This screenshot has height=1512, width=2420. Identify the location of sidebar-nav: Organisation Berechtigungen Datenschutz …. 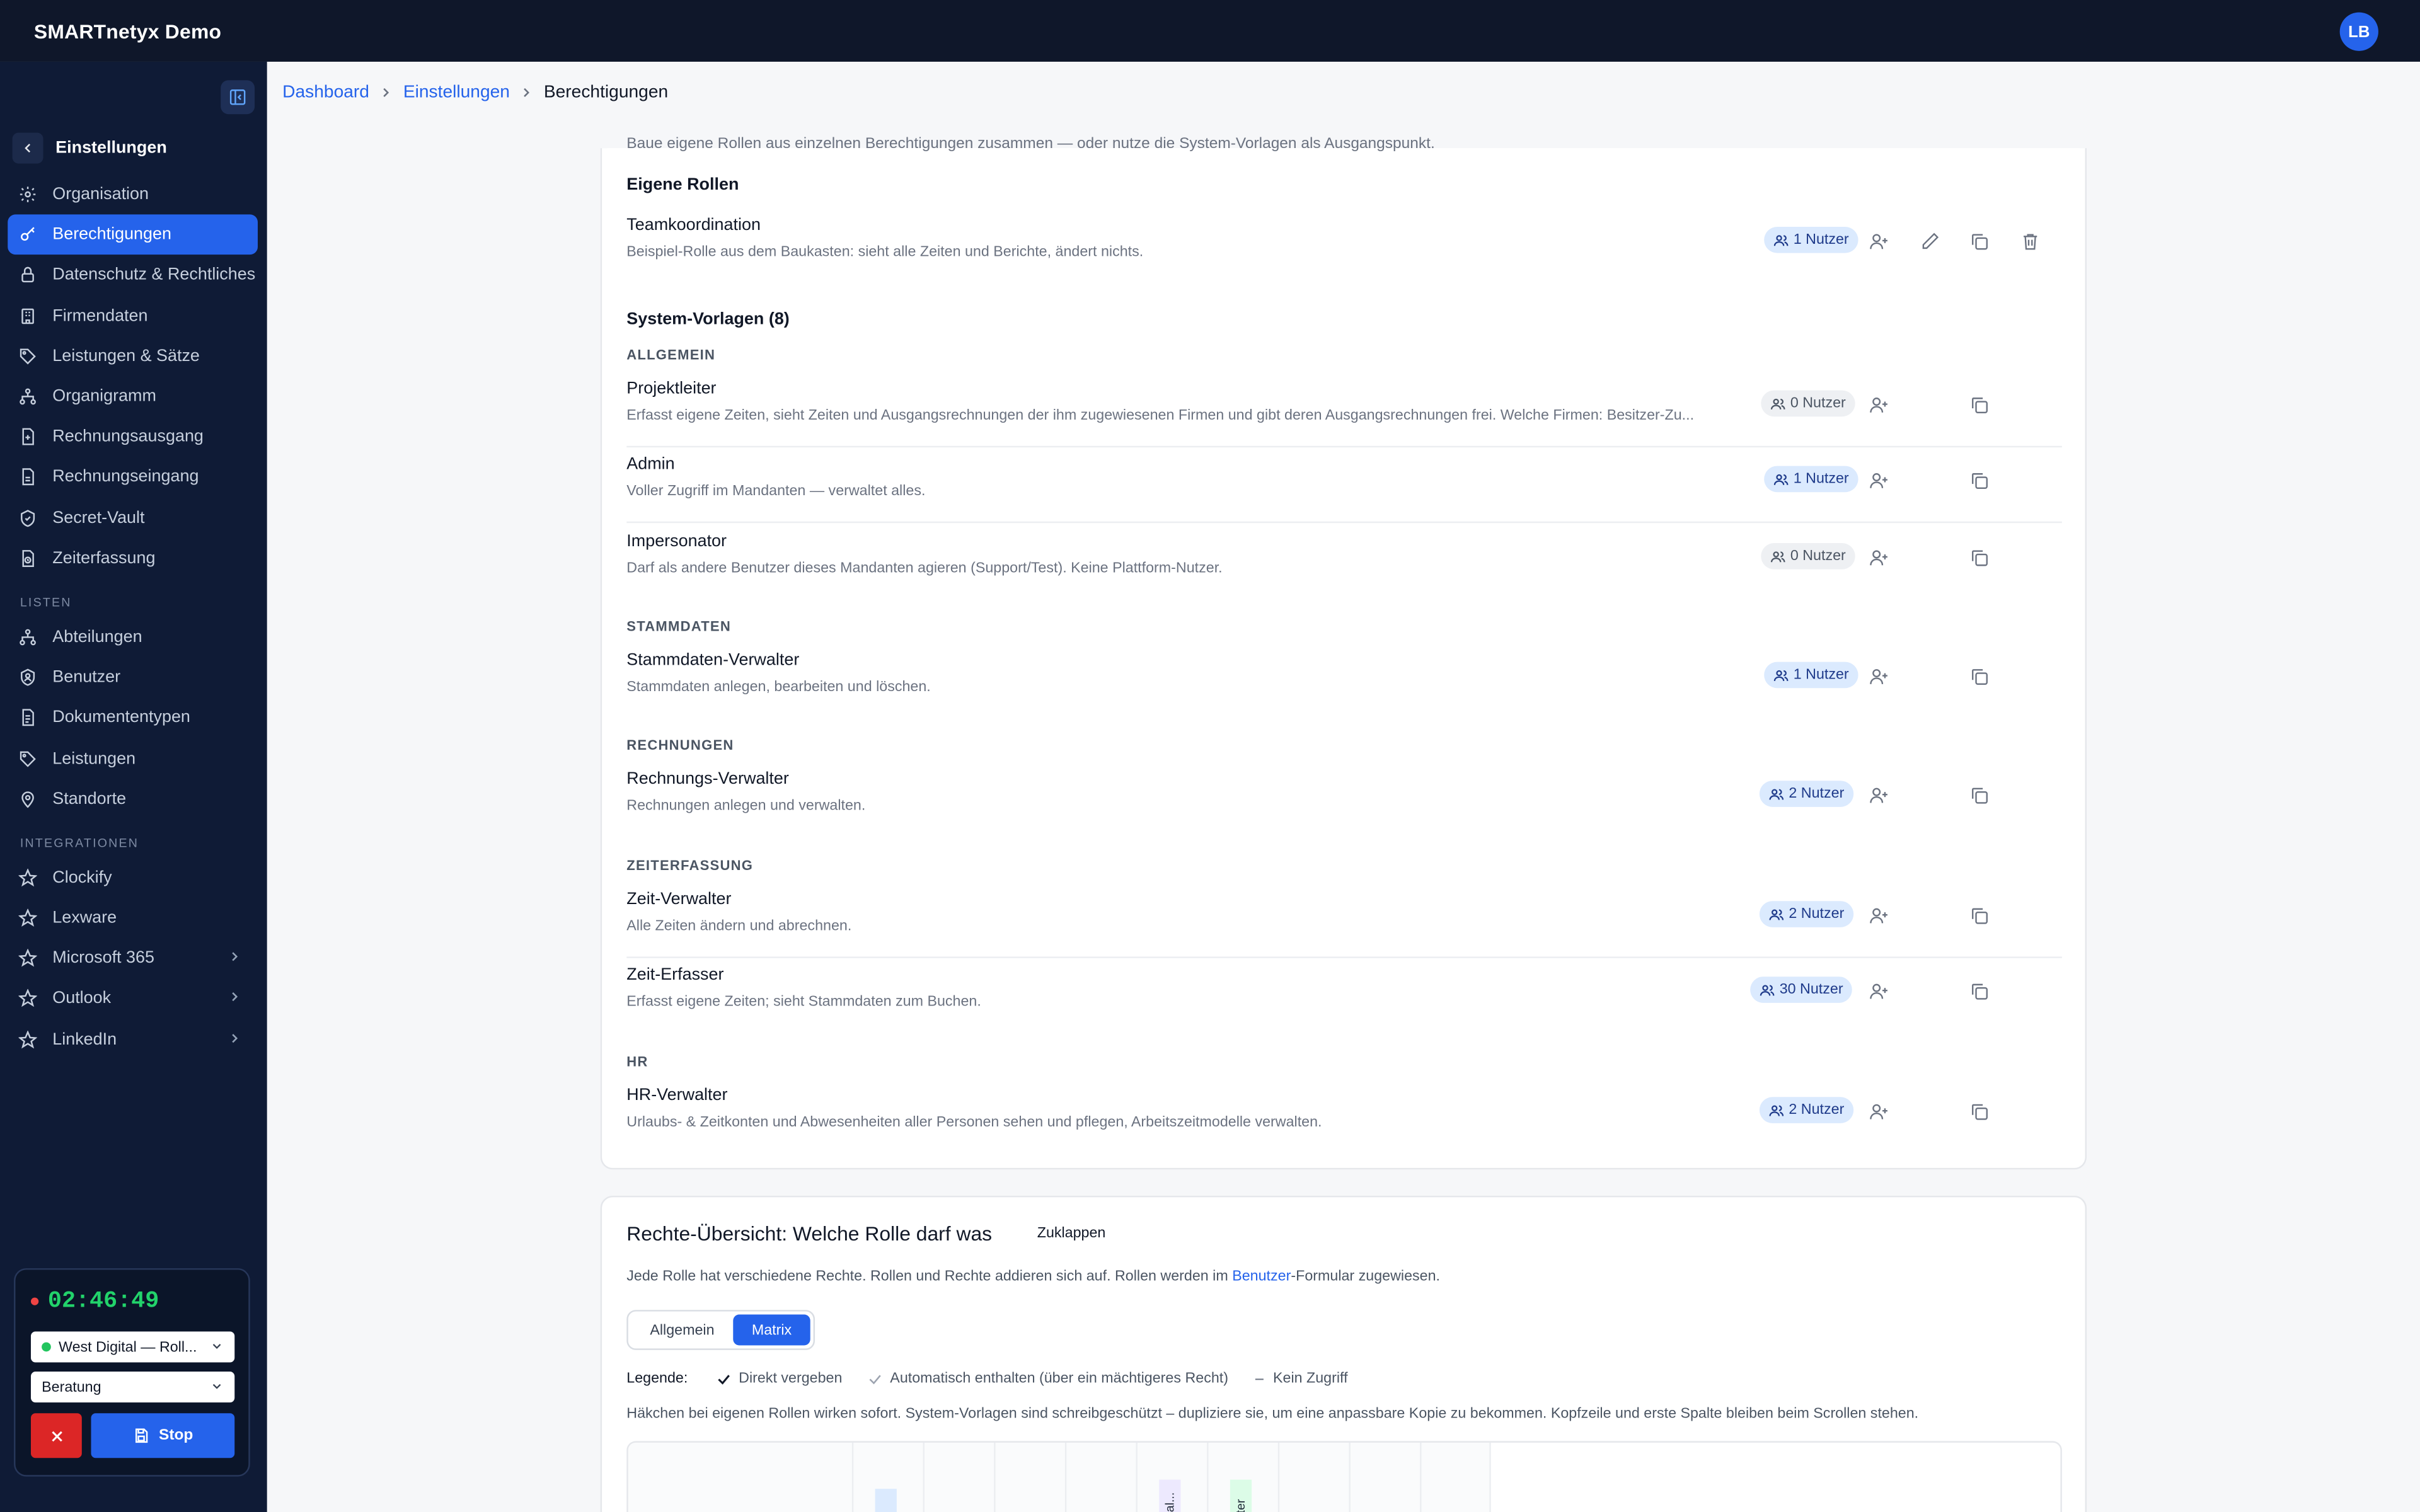
(133, 617).